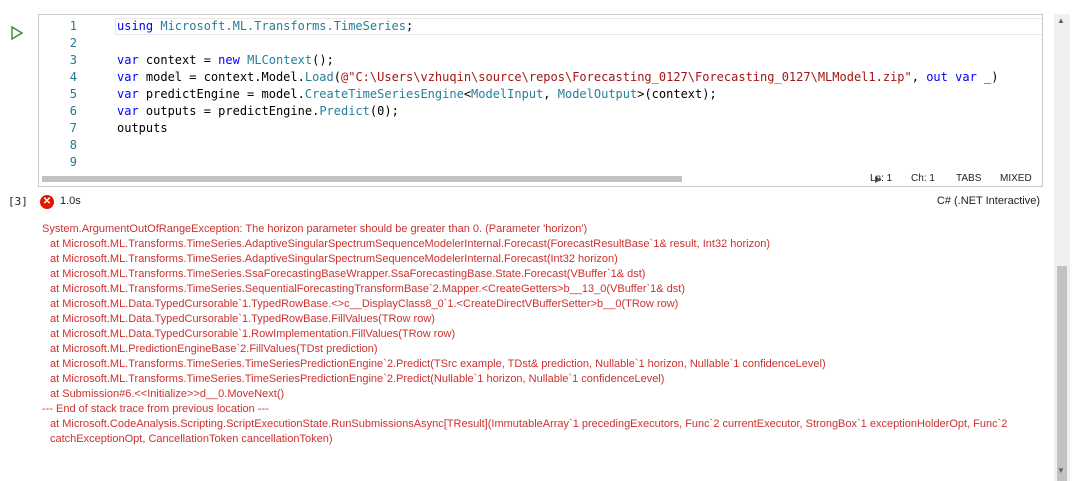 The image size is (1077, 481). What do you see at coordinates (467, 94) in the screenshot?
I see `code-token: <` at bounding box center [467, 94].